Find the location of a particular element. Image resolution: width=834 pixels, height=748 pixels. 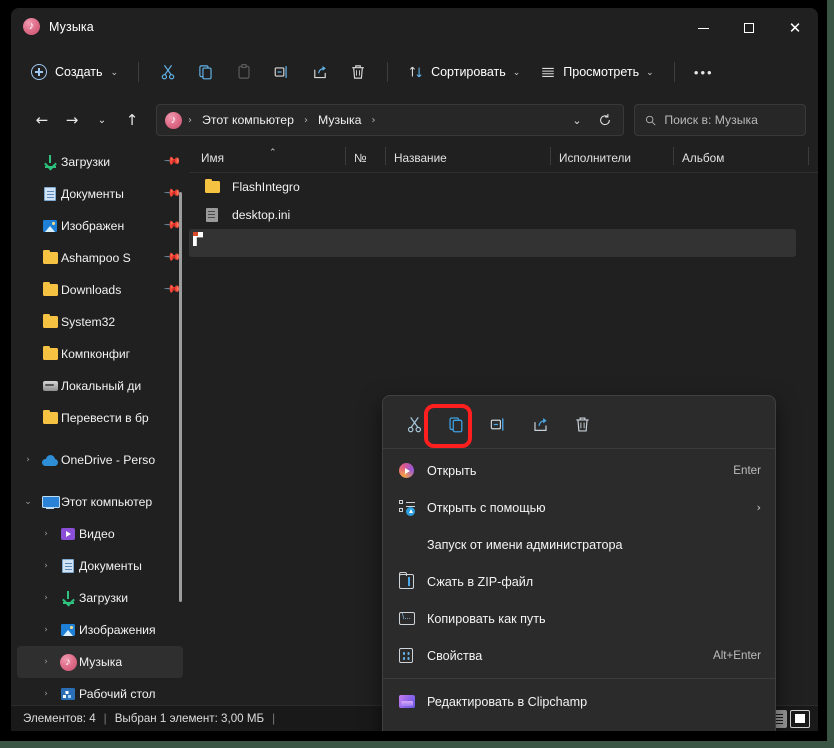

menu-item-label: Копировать как путь is located at coordinates (486, 618).